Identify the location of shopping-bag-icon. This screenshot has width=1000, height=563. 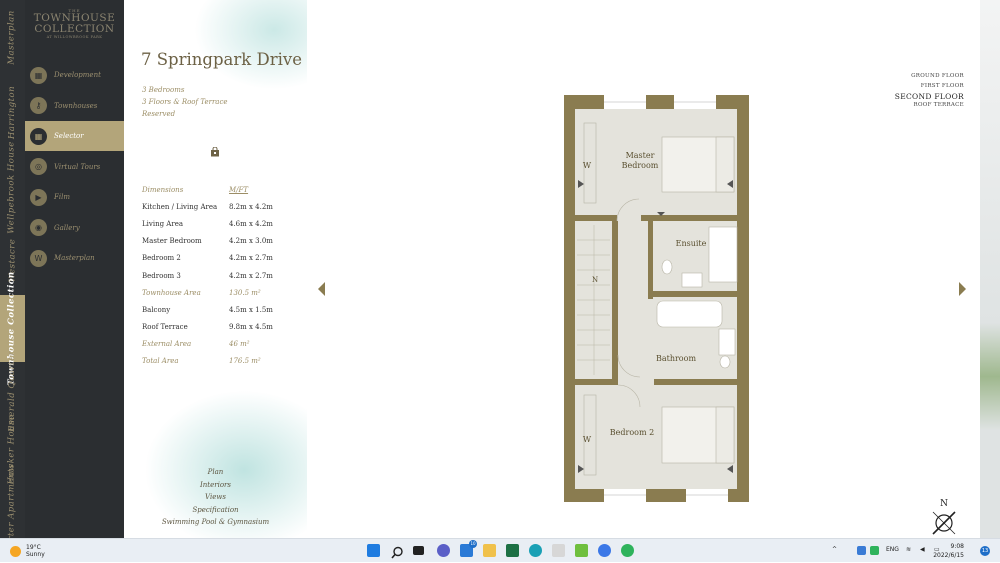
(215, 151).